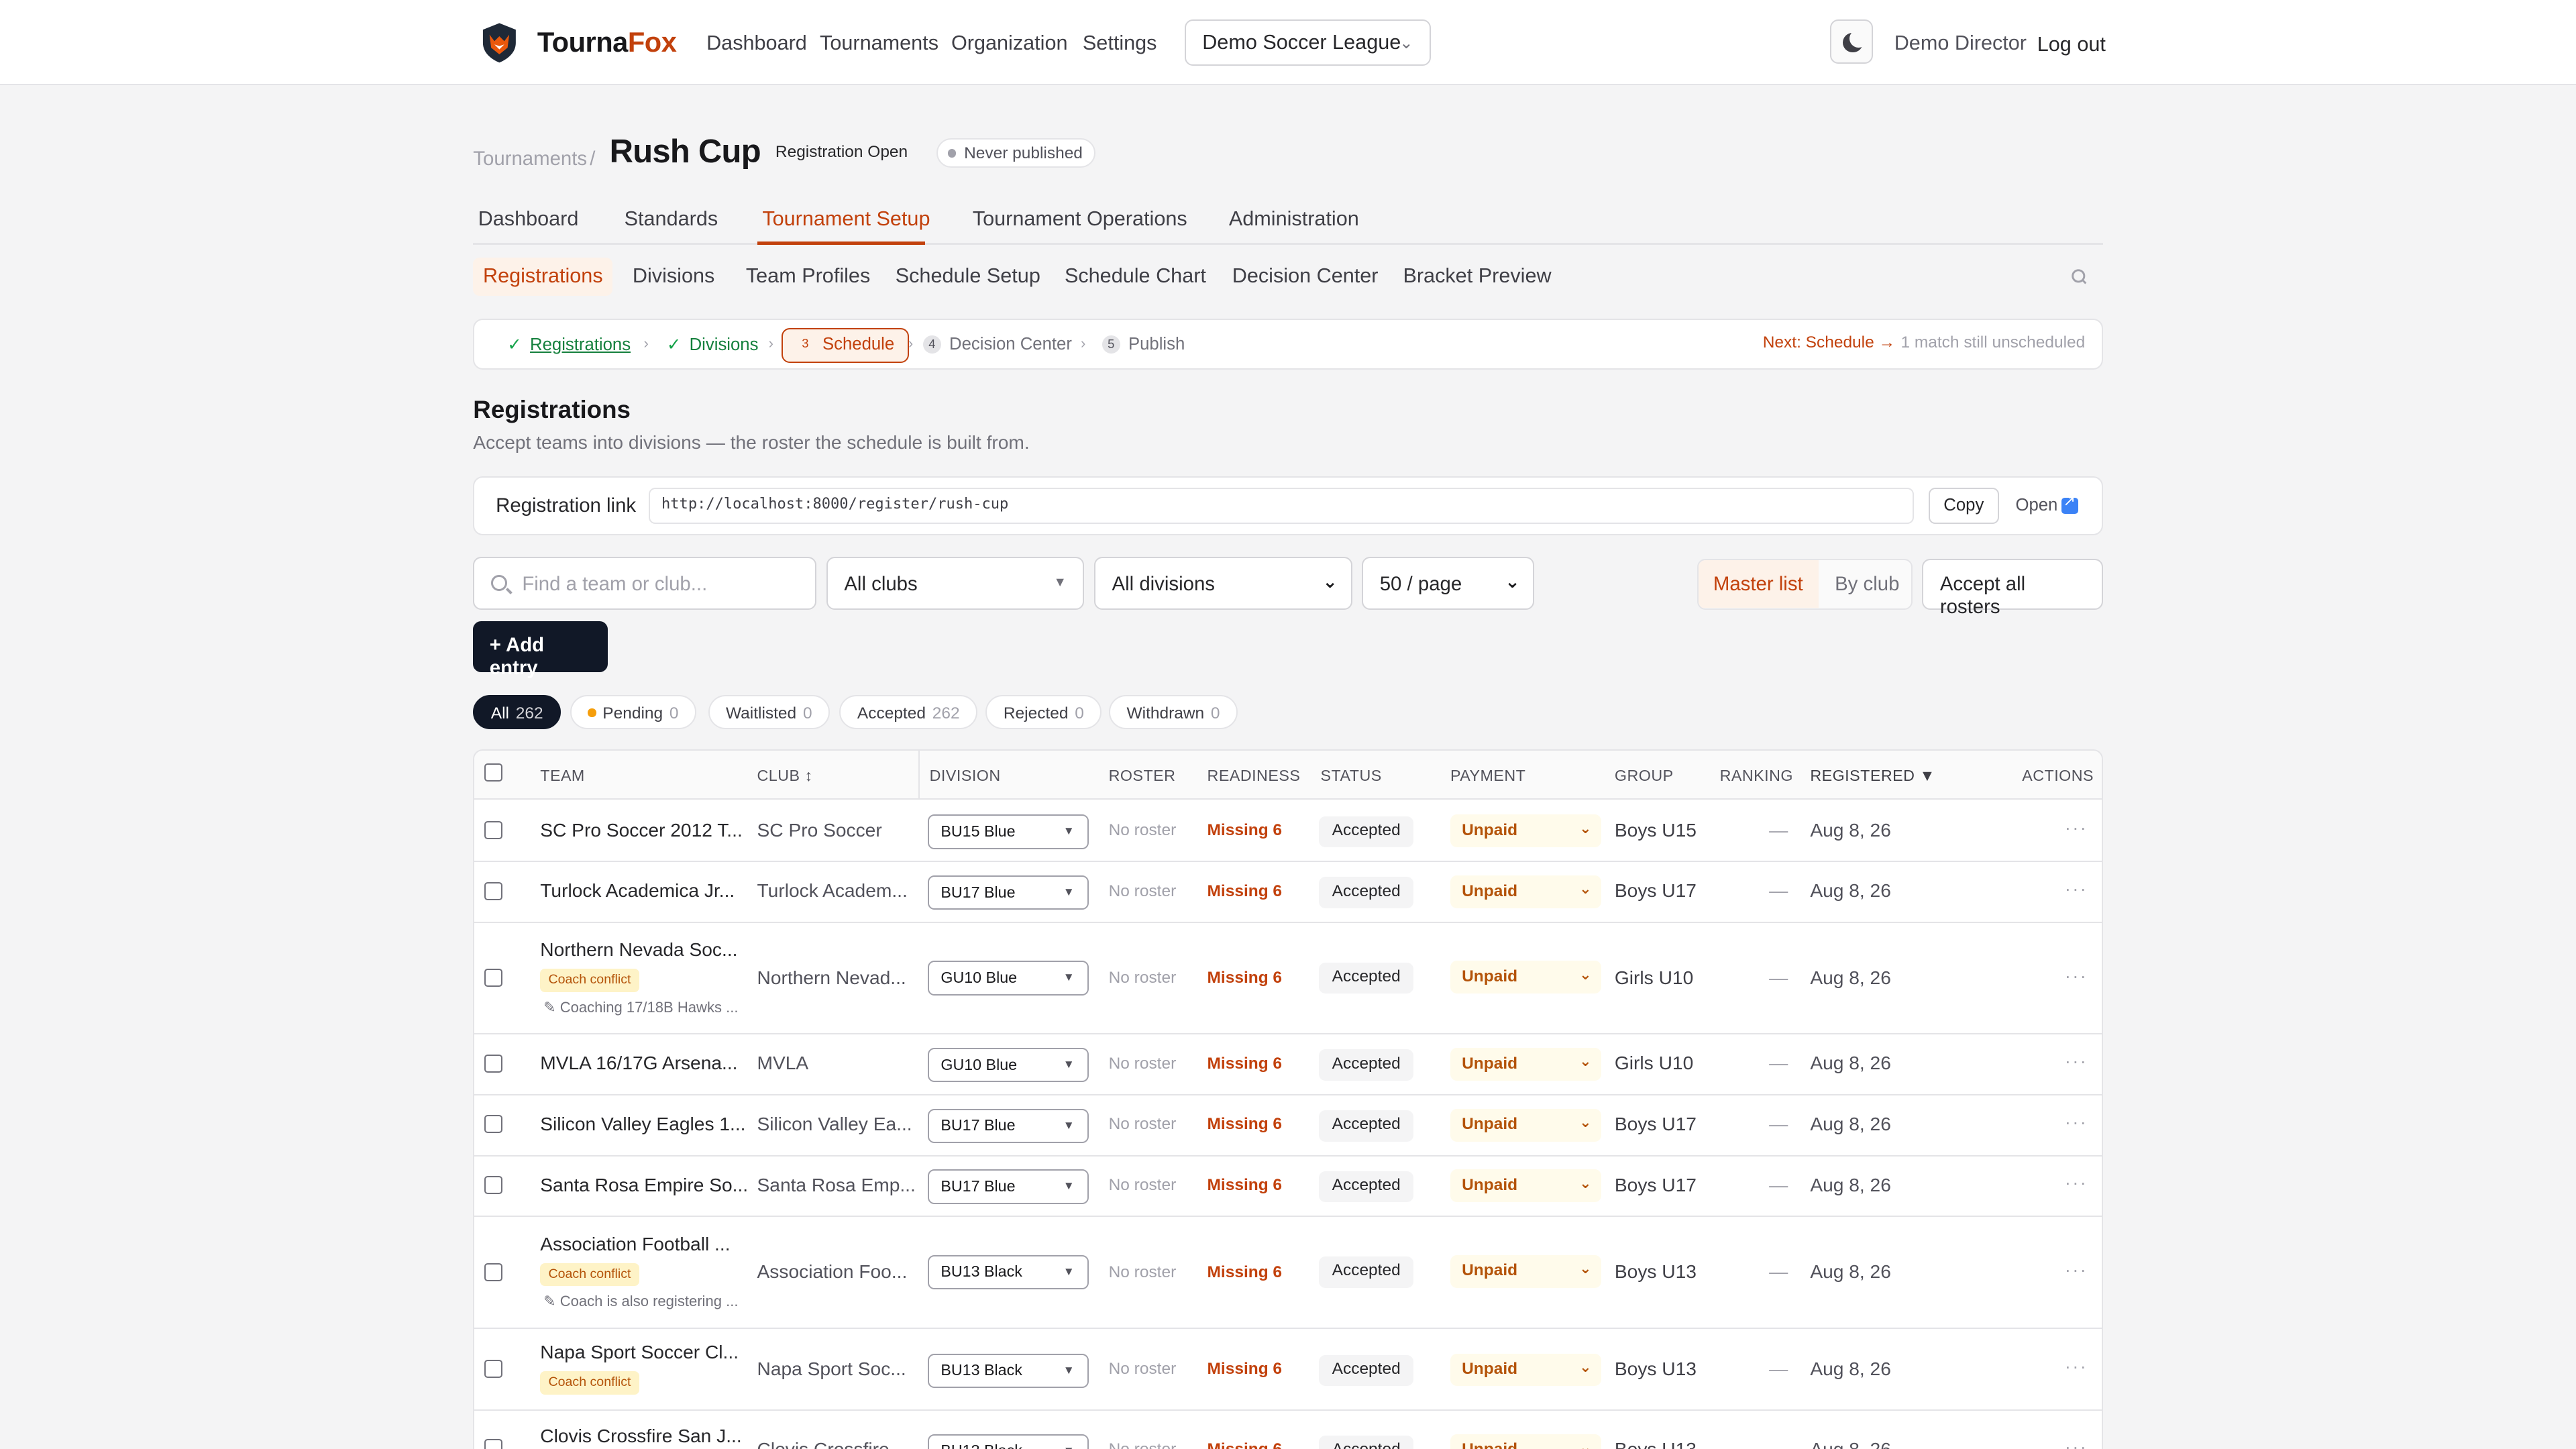 The height and width of the screenshot is (1449, 2576). I want to click on theme-toggle-button, so click(1851, 41).